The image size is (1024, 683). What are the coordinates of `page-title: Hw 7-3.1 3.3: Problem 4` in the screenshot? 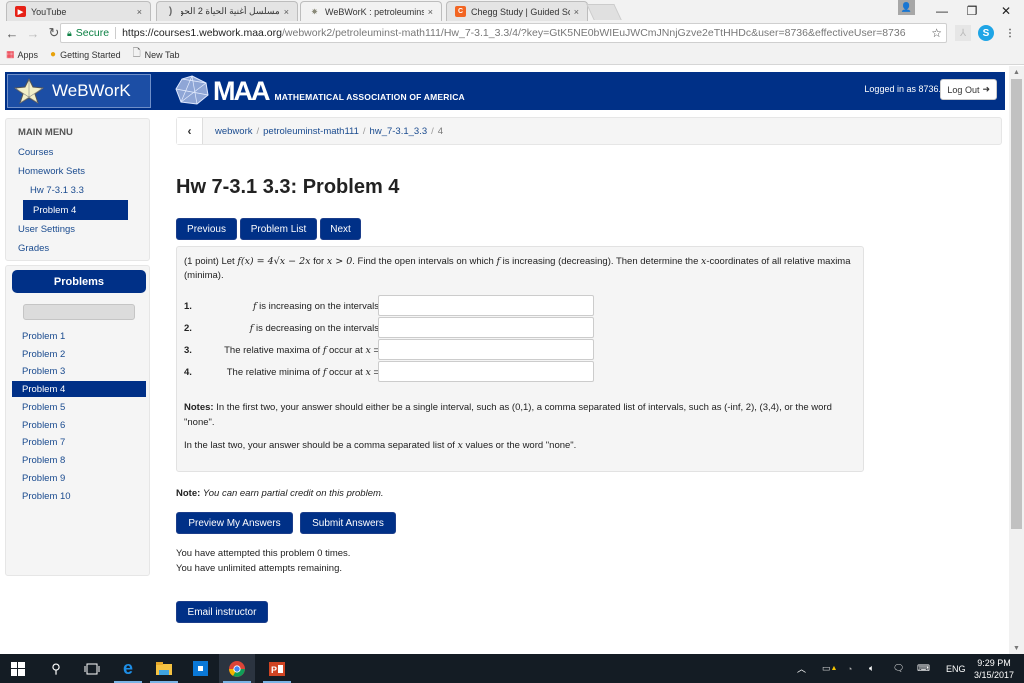 It's located at (288, 187).